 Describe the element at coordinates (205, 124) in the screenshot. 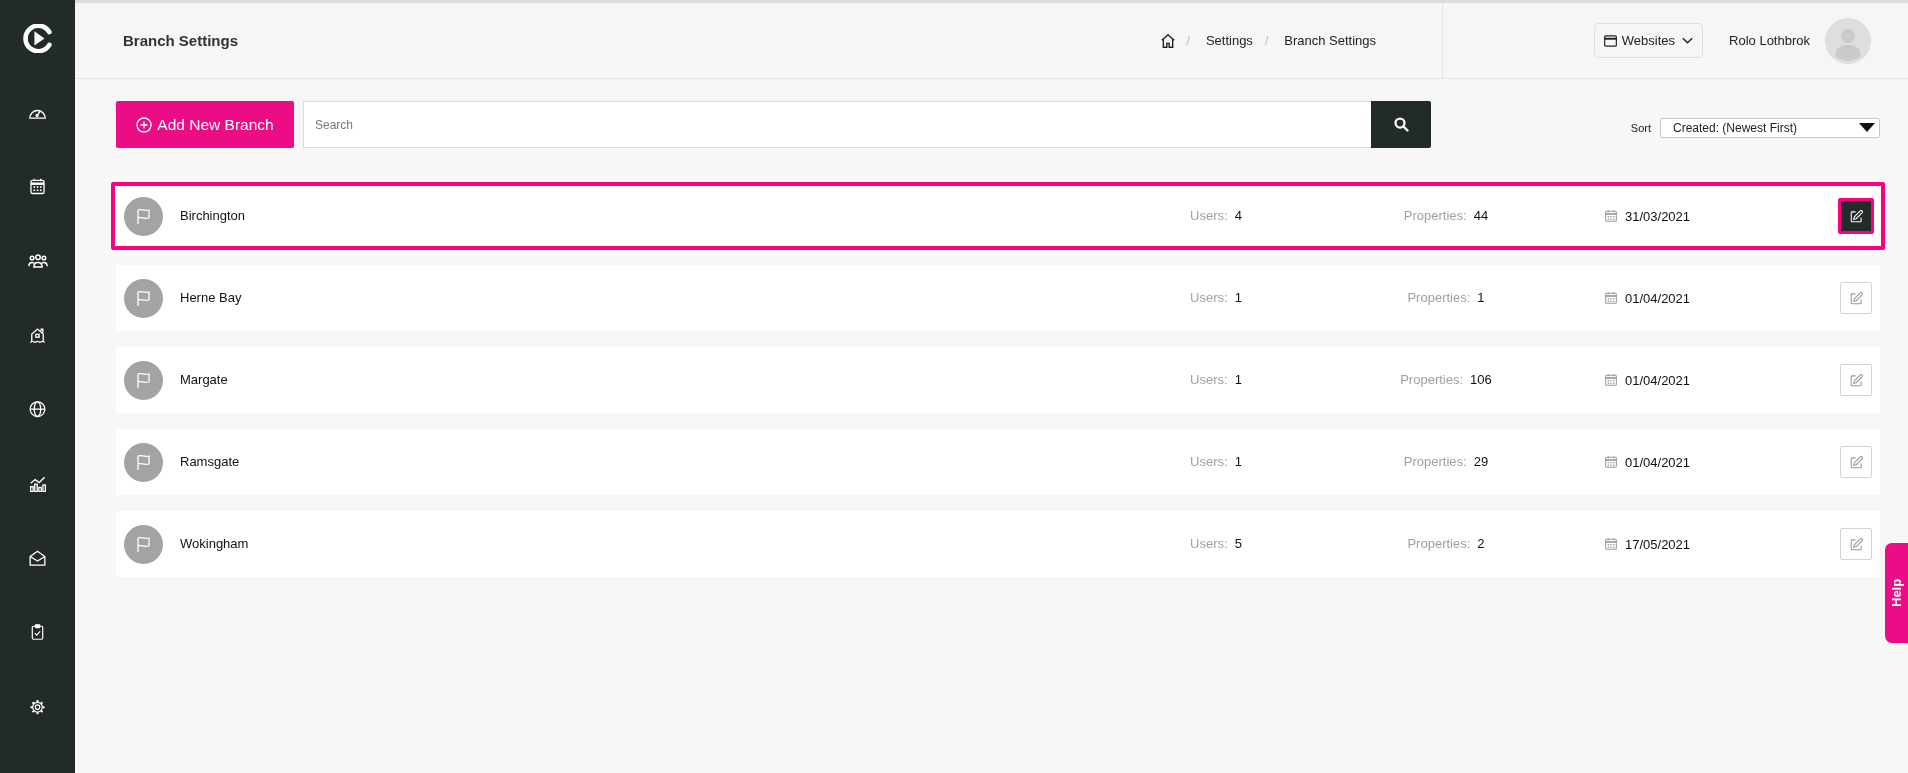

I see `add-branch-button: Add New Branch` at that location.